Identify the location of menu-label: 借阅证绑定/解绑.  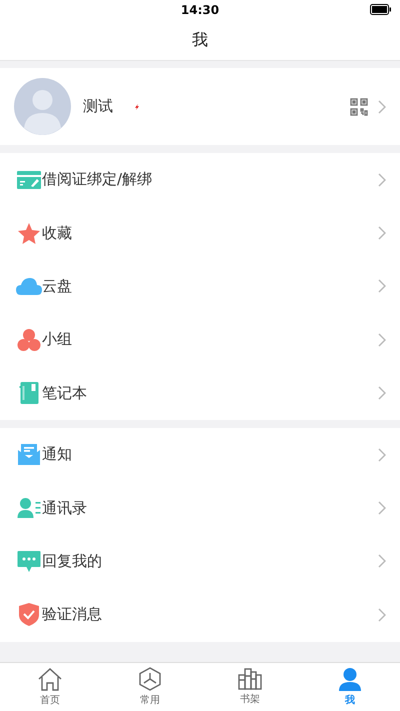
(98, 180).